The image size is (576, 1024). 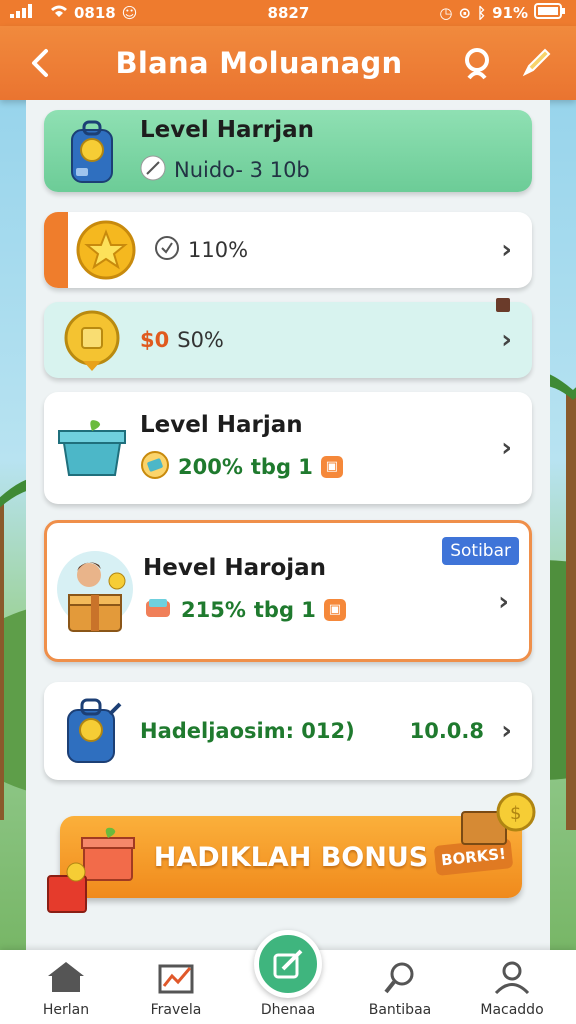 I want to click on featured-suffix: tbg 1, so click(x=284, y=610).